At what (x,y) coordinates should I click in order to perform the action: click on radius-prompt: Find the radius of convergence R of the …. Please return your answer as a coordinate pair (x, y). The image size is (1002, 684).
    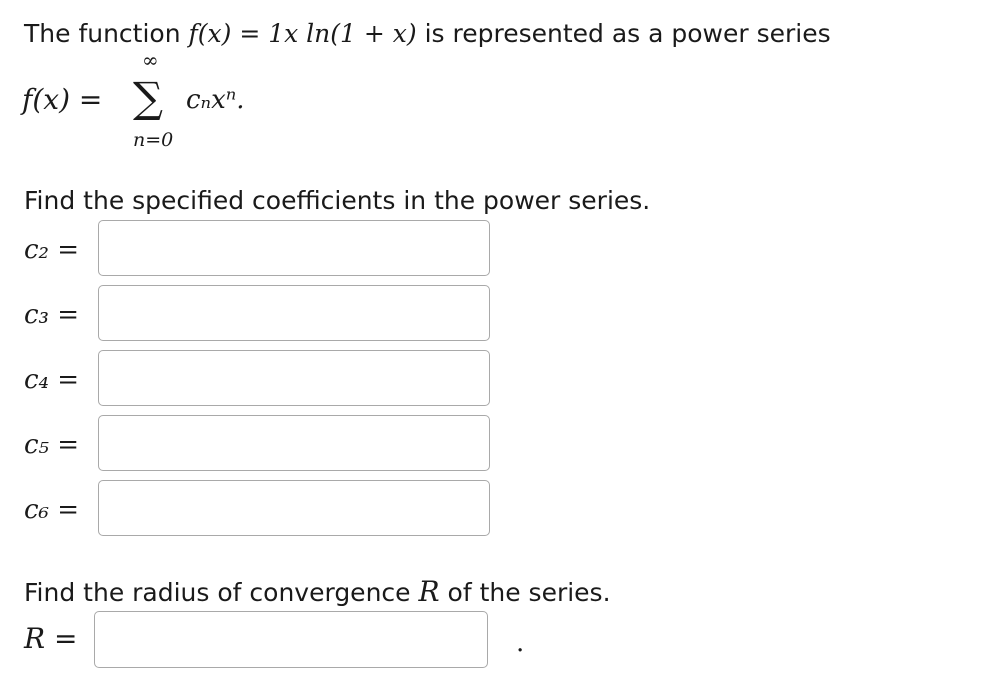
    Looking at the image, I should click on (317, 592).